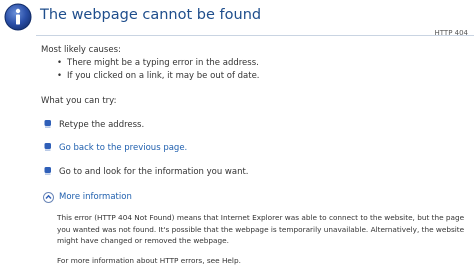 The image size is (474, 275). What do you see at coordinates (123, 148) in the screenshot?
I see `go-back-link: Go back to the previous page.` at bounding box center [123, 148].